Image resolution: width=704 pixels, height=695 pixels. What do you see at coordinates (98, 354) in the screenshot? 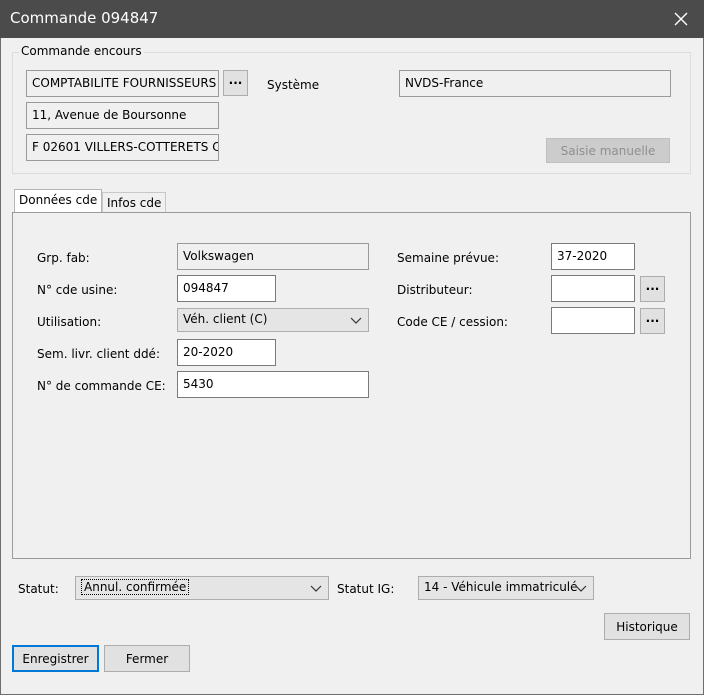
I see `sem-livr-label: Sem. livr. client ddé:` at bounding box center [98, 354].